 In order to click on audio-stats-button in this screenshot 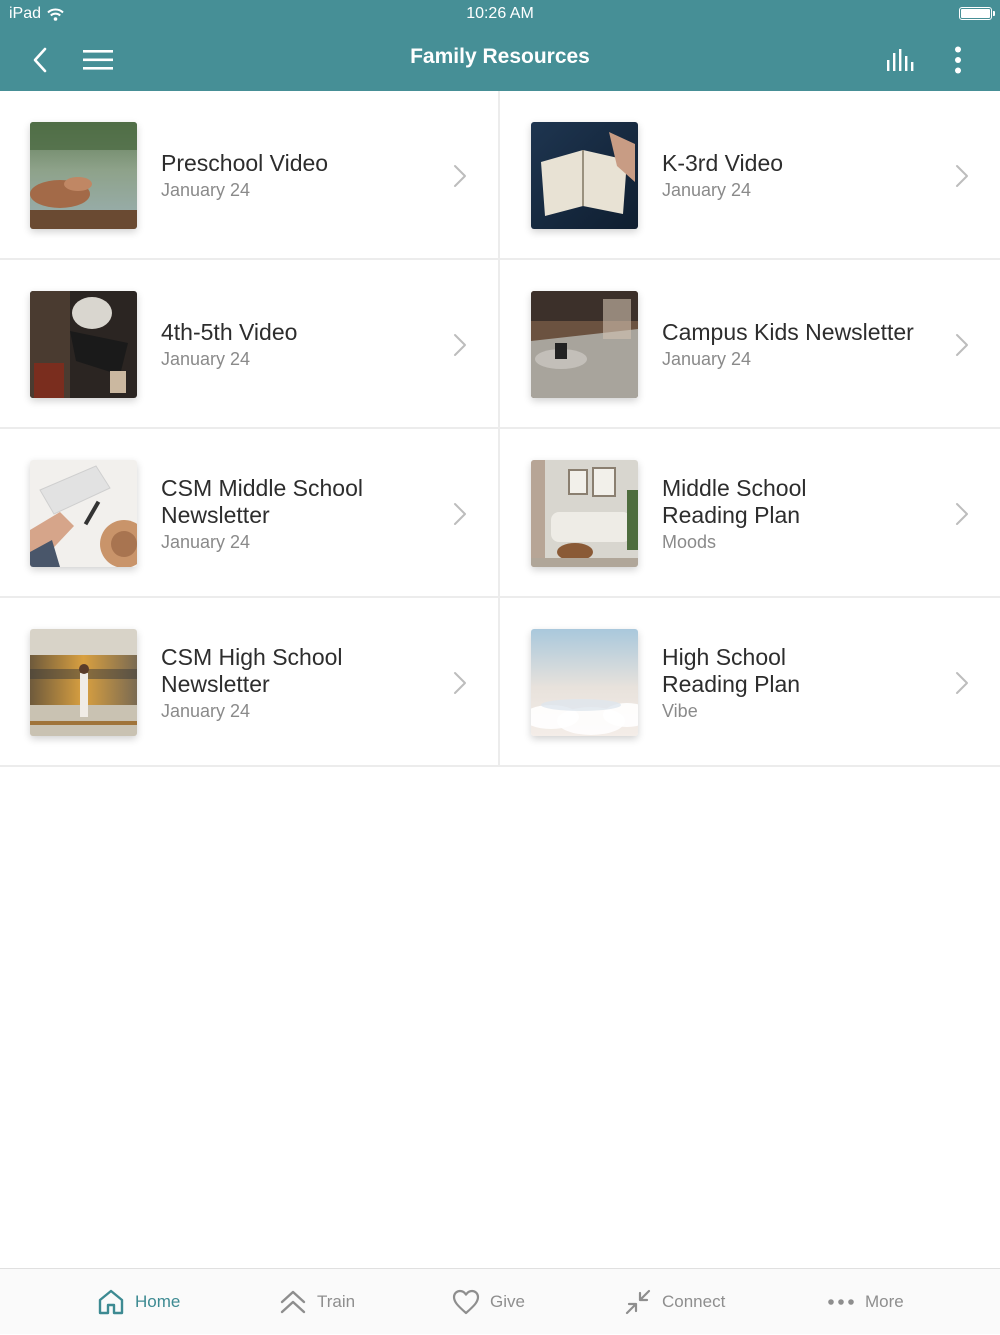, I will do `click(901, 60)`.